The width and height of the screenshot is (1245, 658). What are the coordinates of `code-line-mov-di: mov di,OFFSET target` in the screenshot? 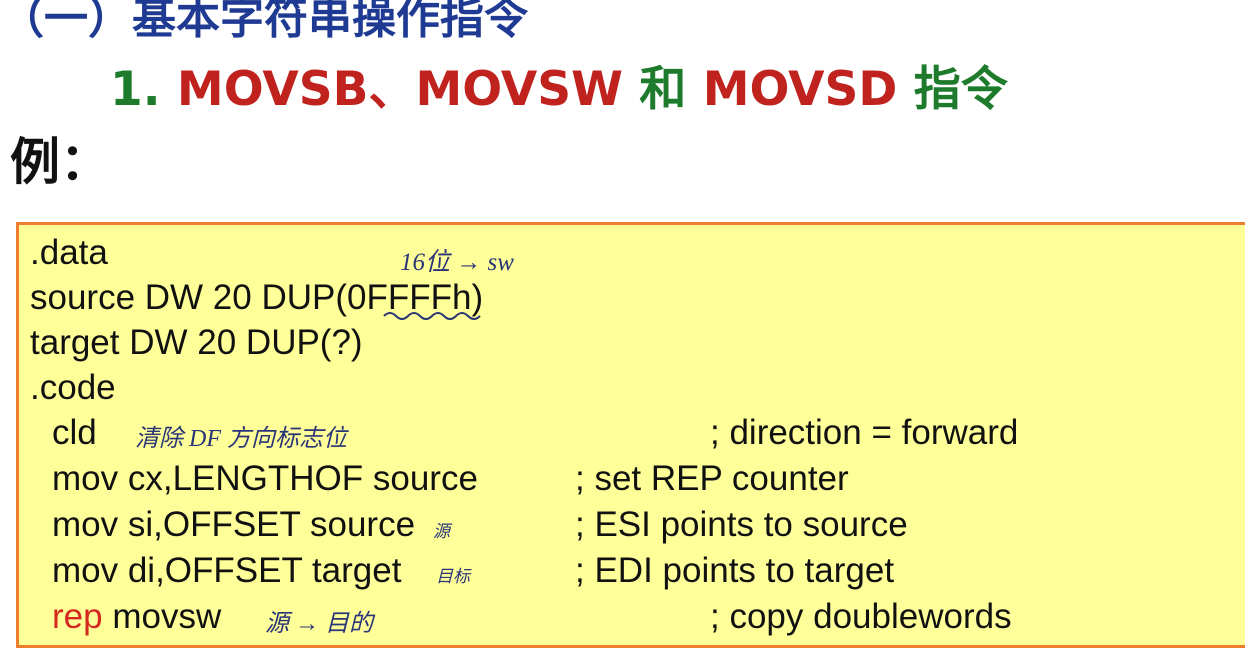 It's located at (227, 570).